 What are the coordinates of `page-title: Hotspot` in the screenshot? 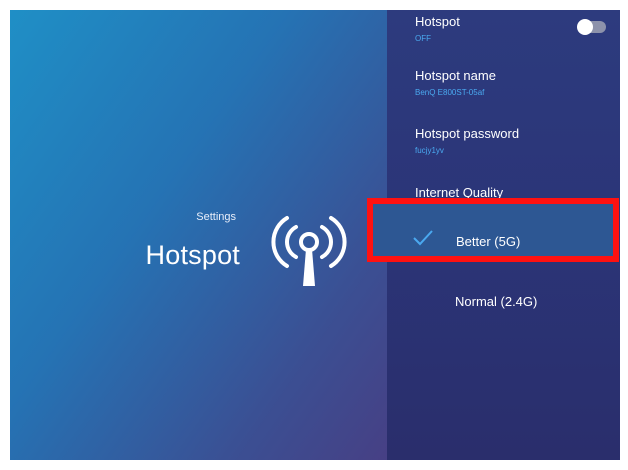 It's located at (192, 255).